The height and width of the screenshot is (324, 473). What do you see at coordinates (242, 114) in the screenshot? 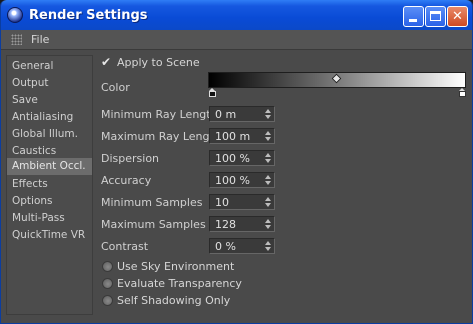
I see `min-ray-length-field: 0 m` at bounding box center [242, 114].